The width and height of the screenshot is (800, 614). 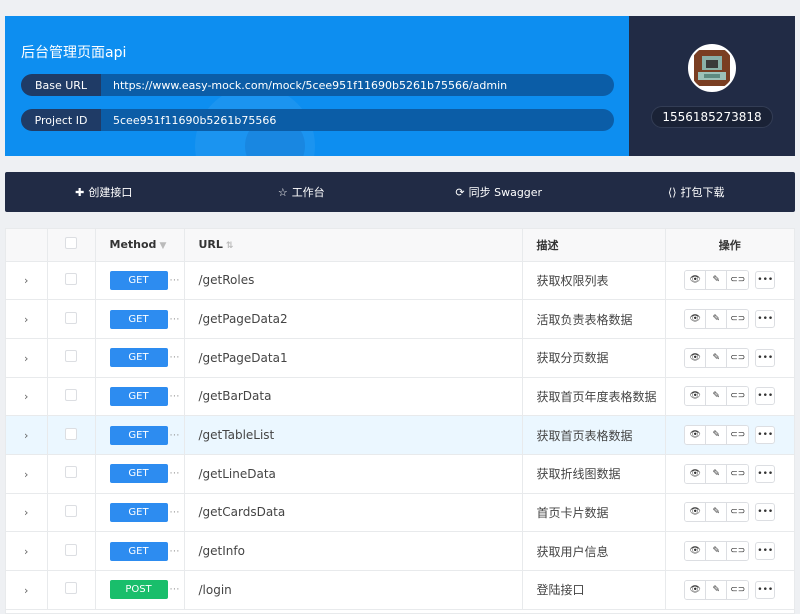 I want to click on project-id-label: Project ID, so click(x=61, y=120).